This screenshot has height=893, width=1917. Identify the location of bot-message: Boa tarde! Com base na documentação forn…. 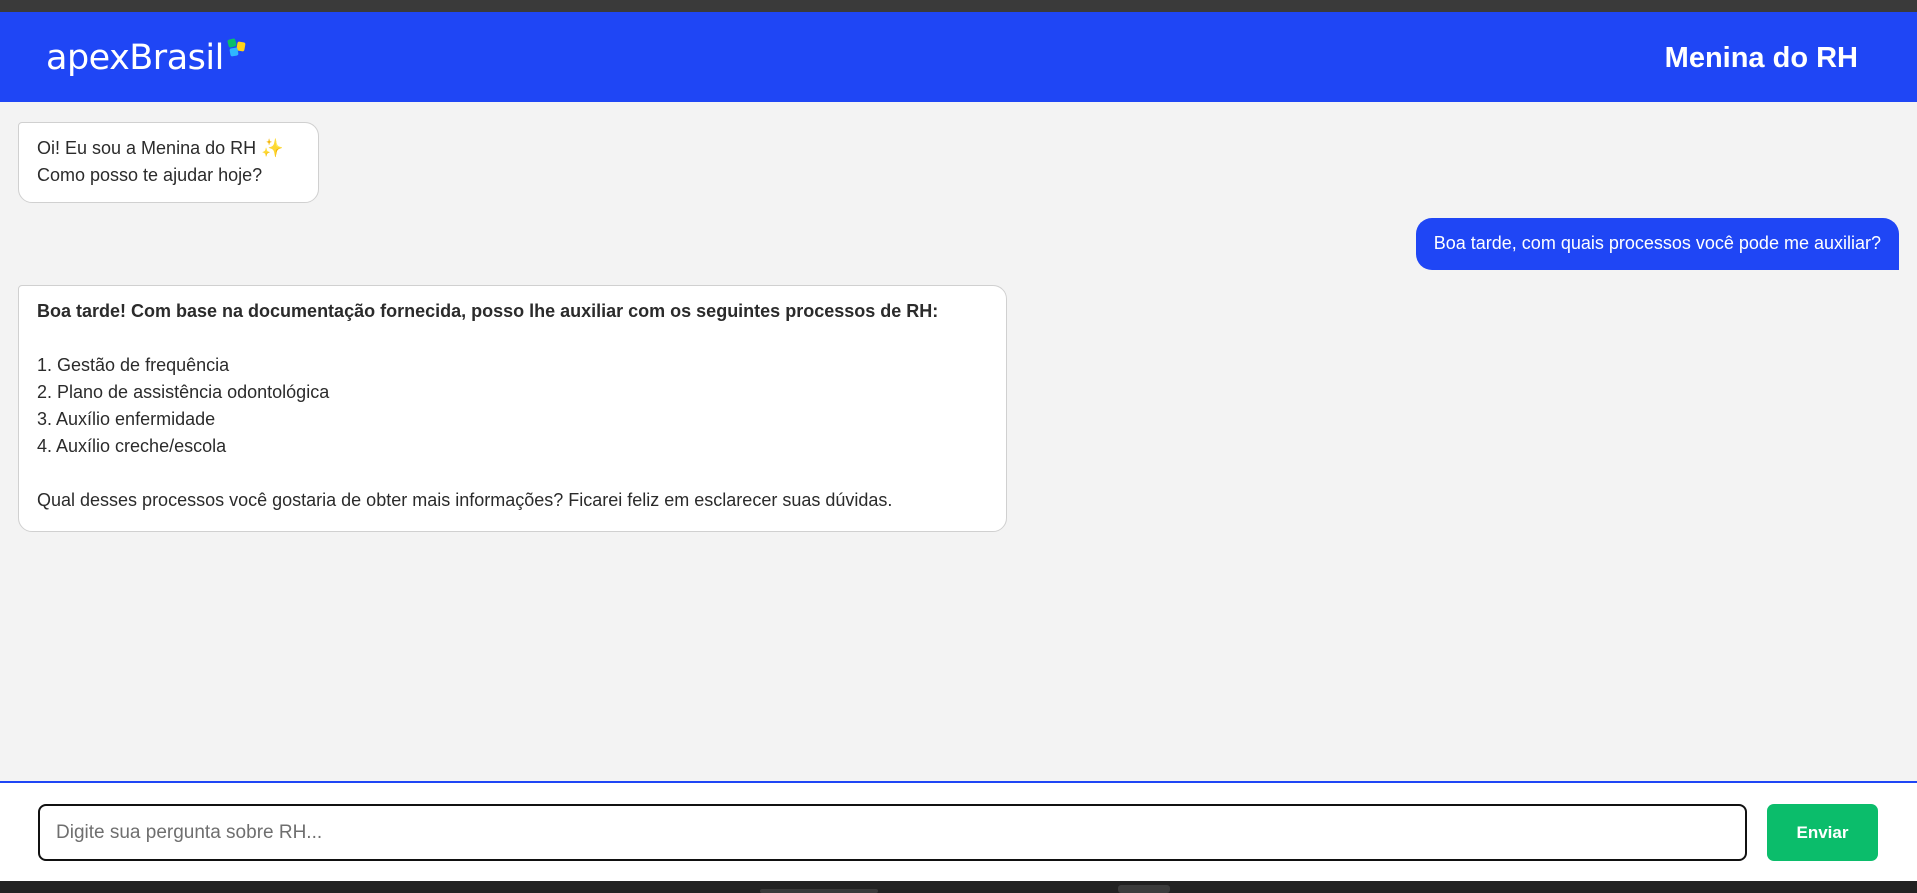
(512, 408).